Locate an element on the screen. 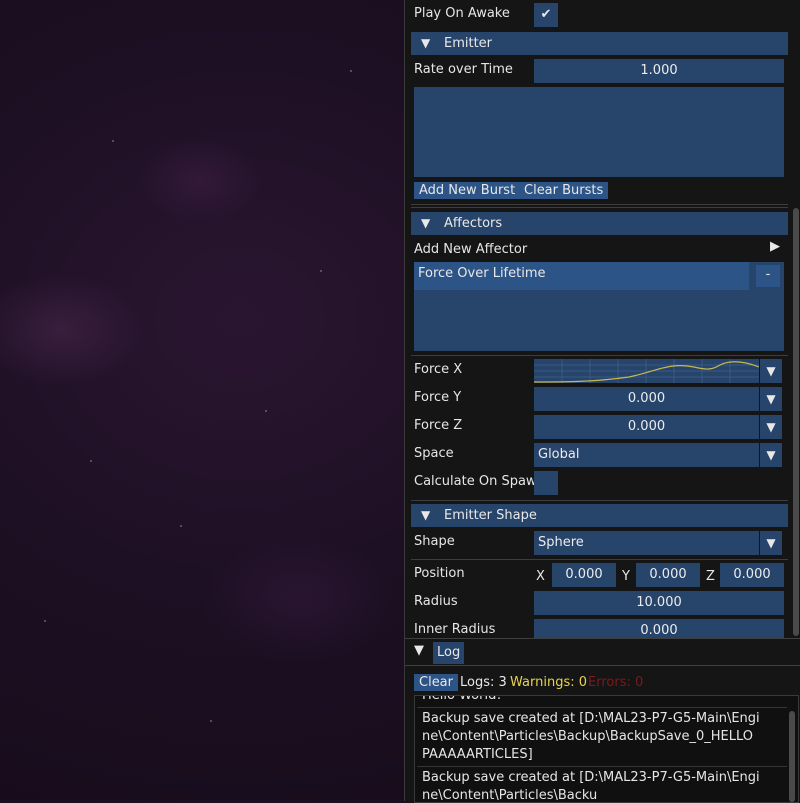 The image size is (800, 803). position-z-label: Z is located at coordinates (710, 576).